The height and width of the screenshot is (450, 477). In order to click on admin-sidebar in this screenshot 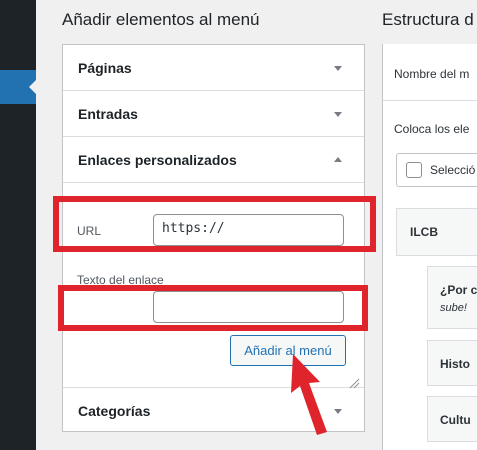, I will do `click(18, 225)`.